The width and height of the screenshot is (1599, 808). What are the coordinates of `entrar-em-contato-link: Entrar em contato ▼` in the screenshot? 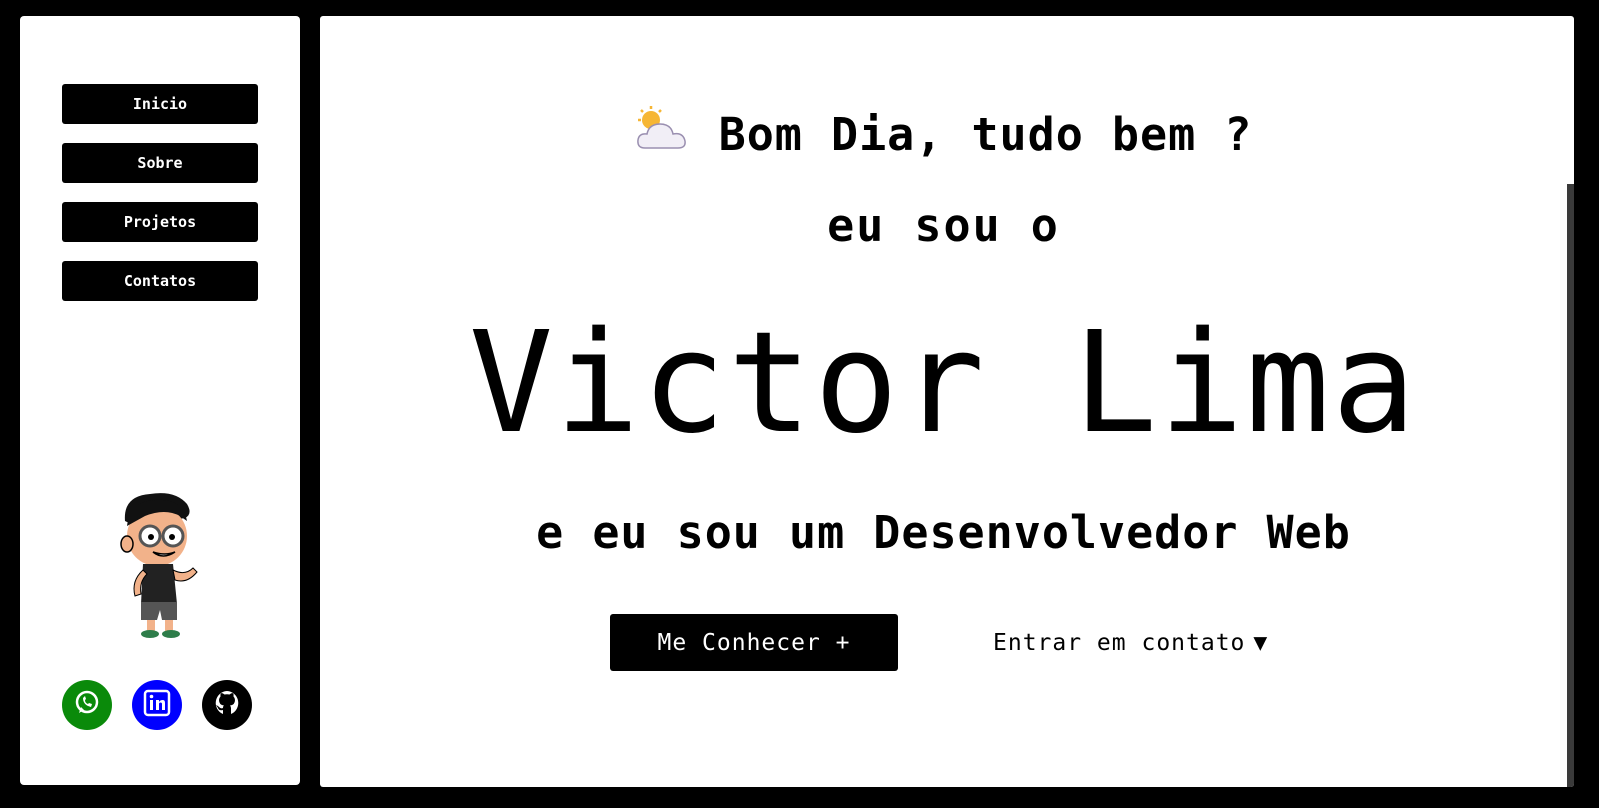 It's located at (1130, 643).